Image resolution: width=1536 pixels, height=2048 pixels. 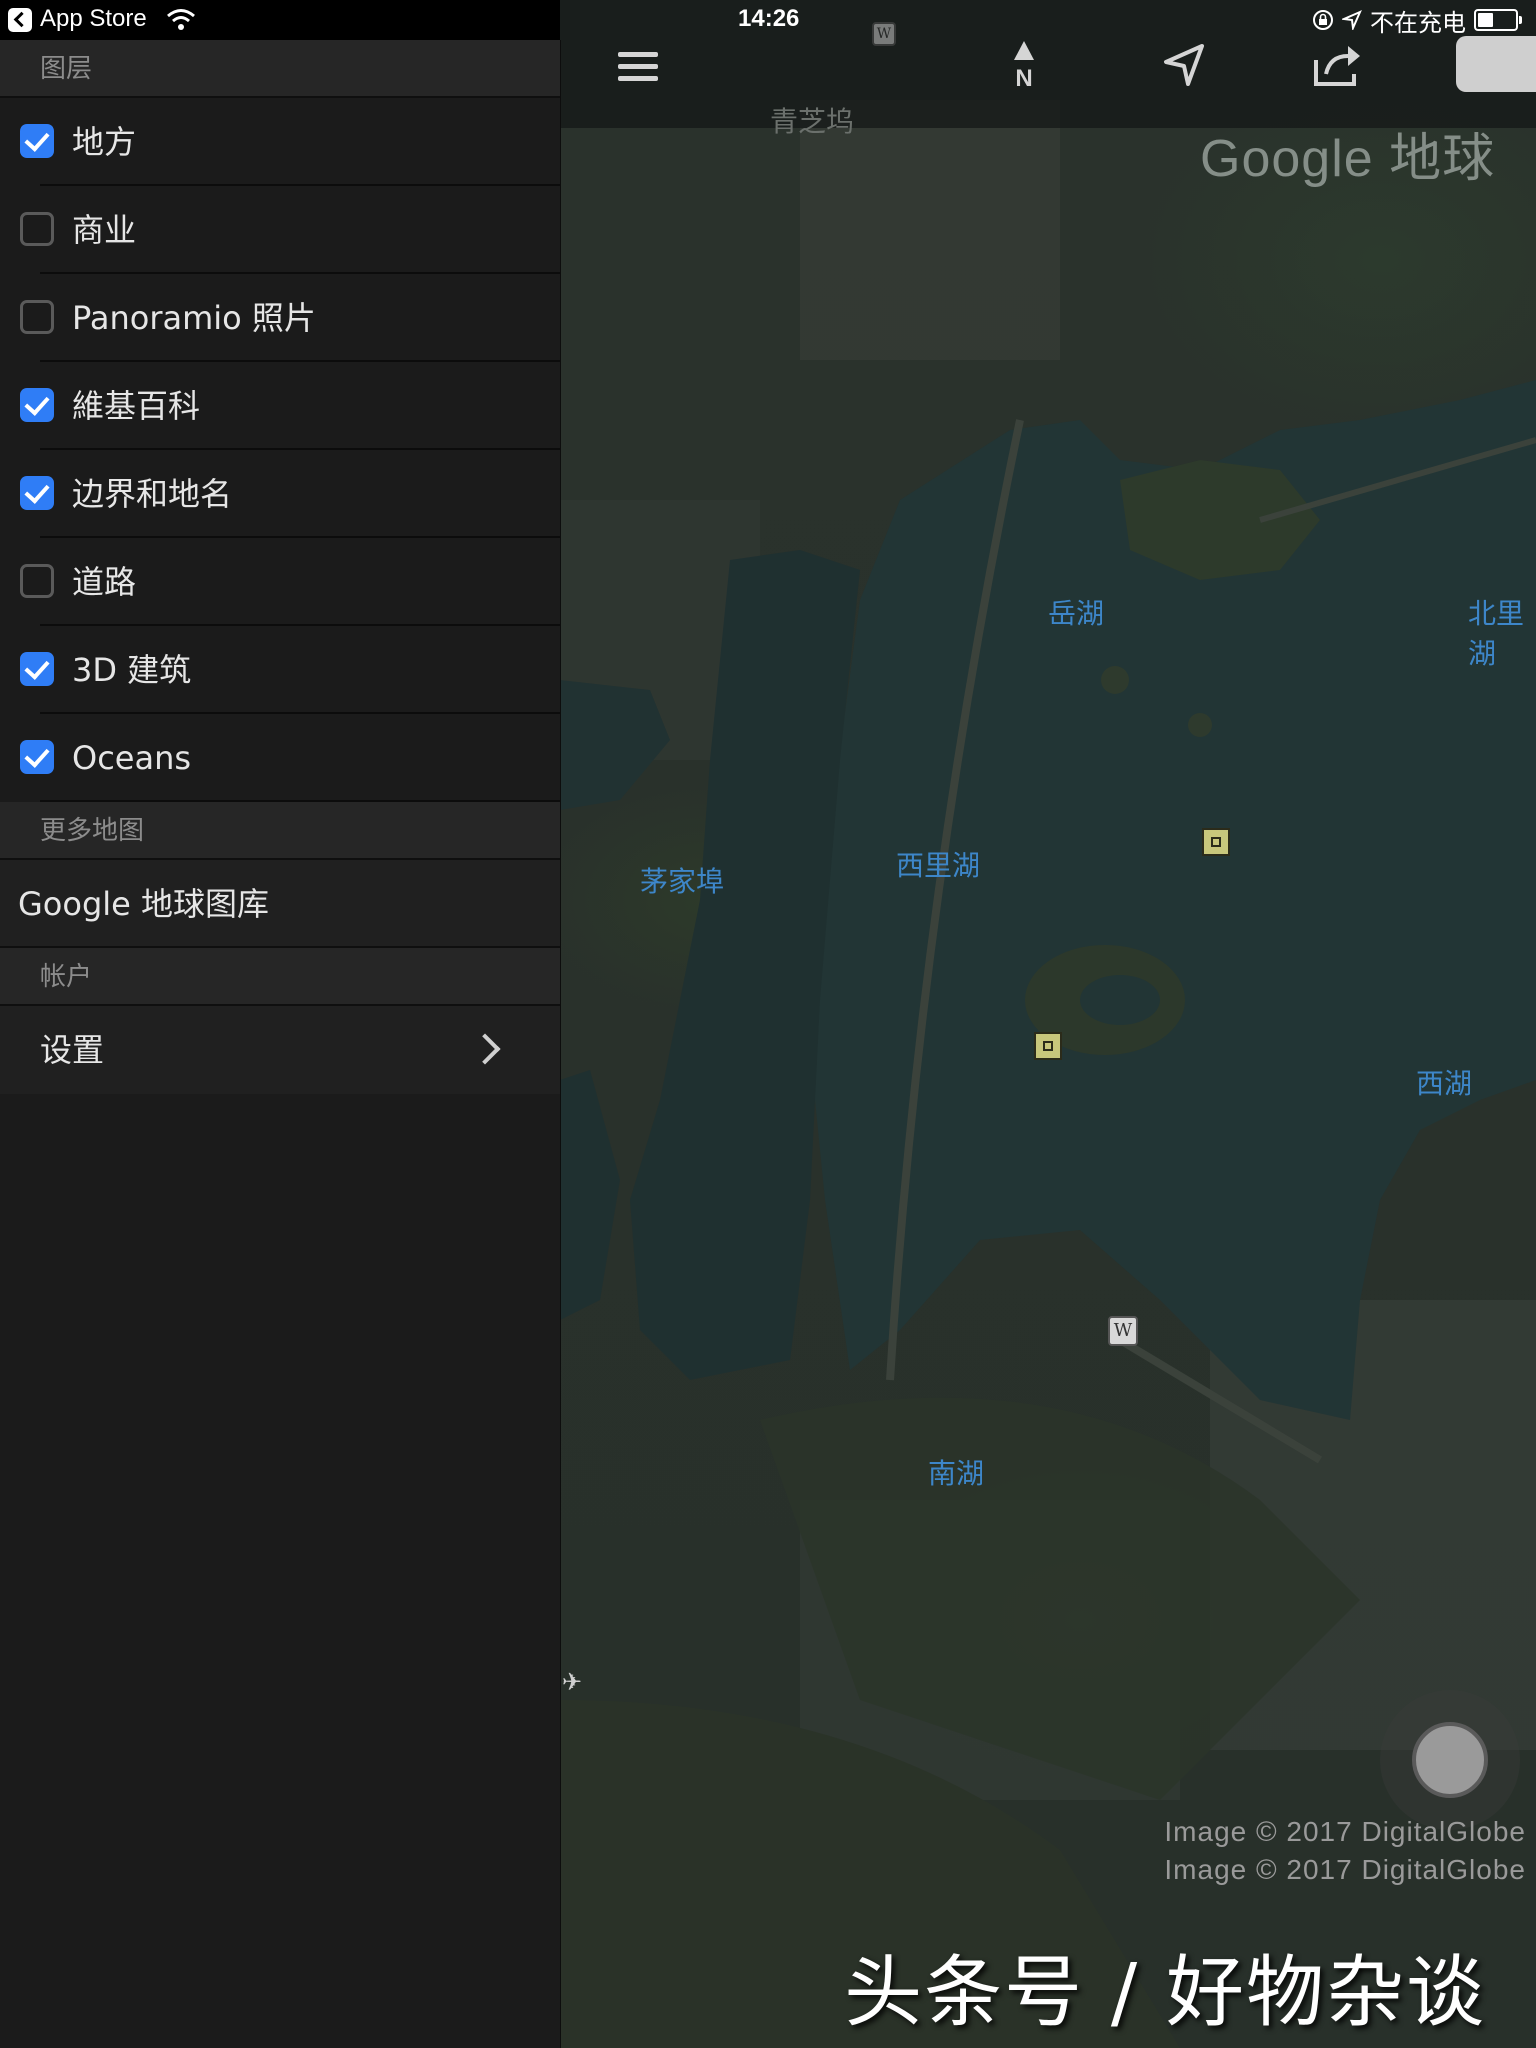 I want to click on rotation-lock-icon, so click(x=1323, y=20).